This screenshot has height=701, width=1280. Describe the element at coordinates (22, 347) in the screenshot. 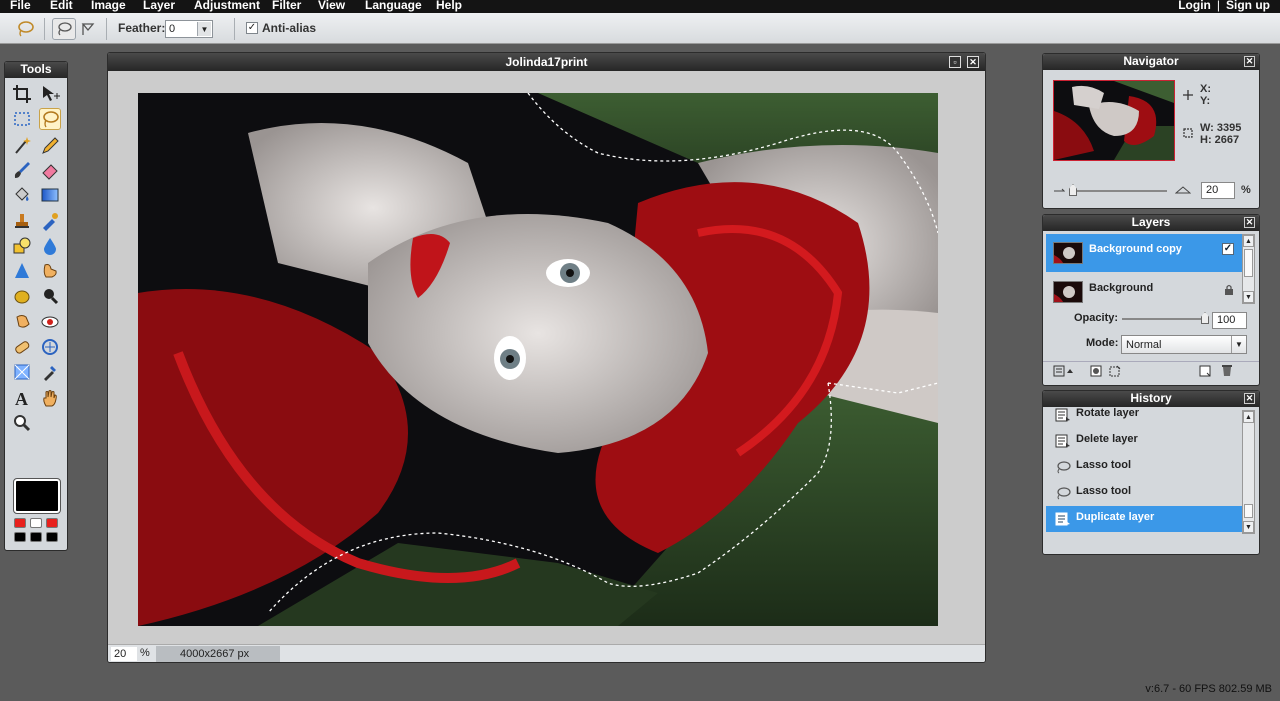

I see `spot-heal-icon` at that location.